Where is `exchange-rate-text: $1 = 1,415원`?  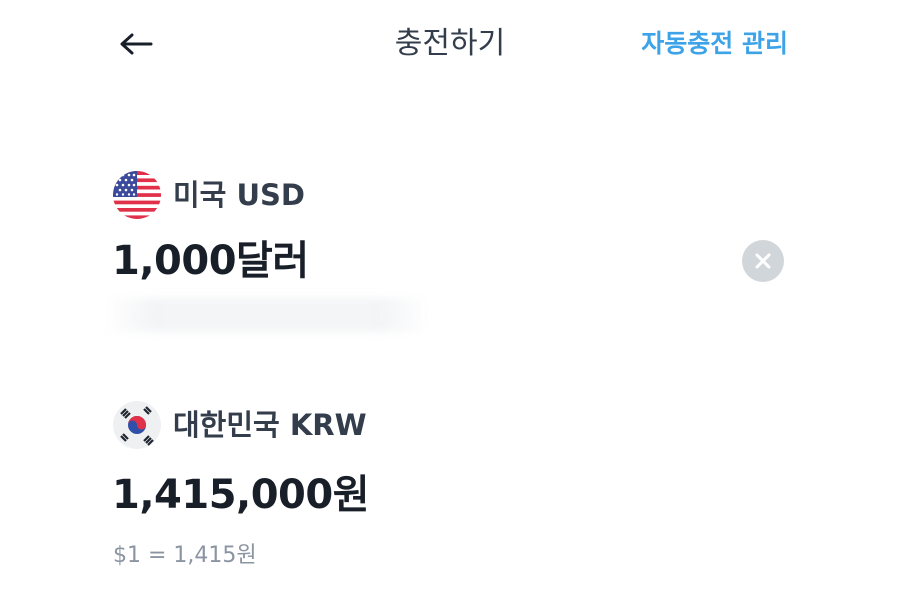
exchange-rate-text: $1 = 1,415원 is located at coordinates (185, 555).